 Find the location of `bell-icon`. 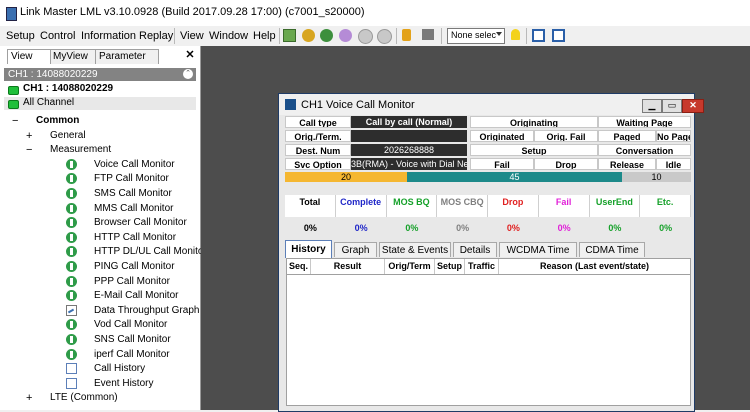

bell-icon is located at coordinates (515, 34).